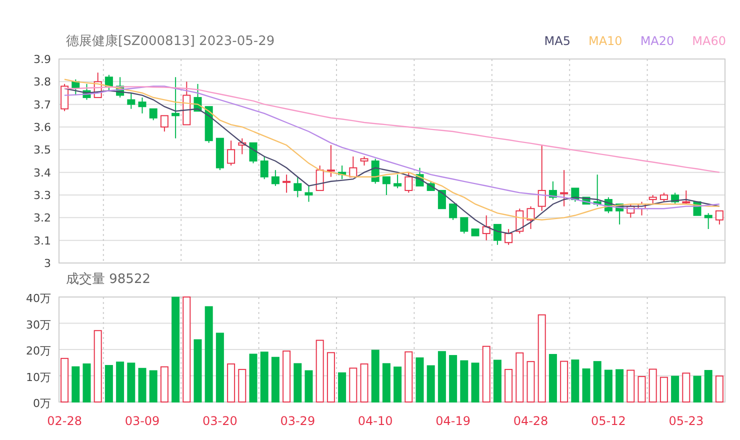  Describe the element at coordinates (42, 82) in the screenshot. I see `axis-label: 3.8` at that location.